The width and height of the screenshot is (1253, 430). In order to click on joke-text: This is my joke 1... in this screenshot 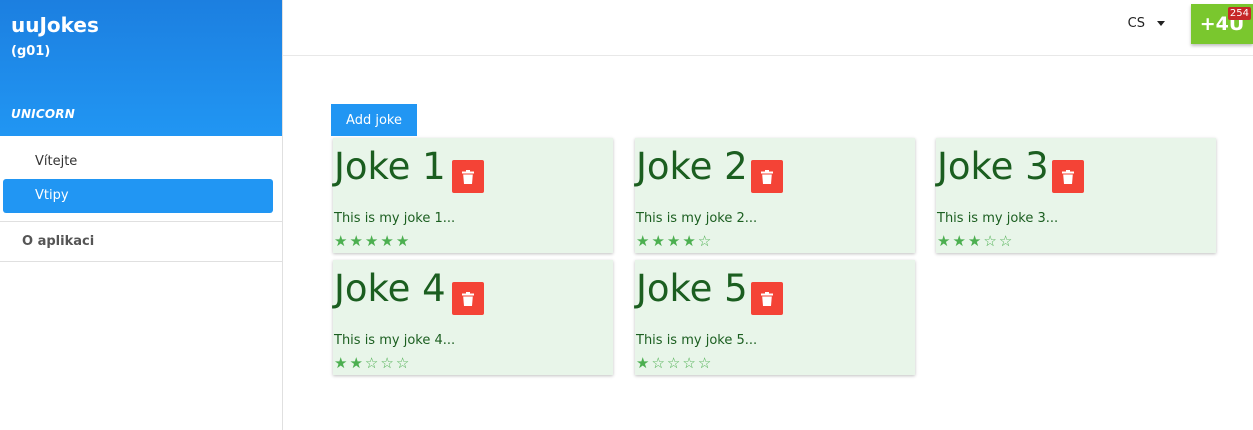, I will do `click(395, 218)`.